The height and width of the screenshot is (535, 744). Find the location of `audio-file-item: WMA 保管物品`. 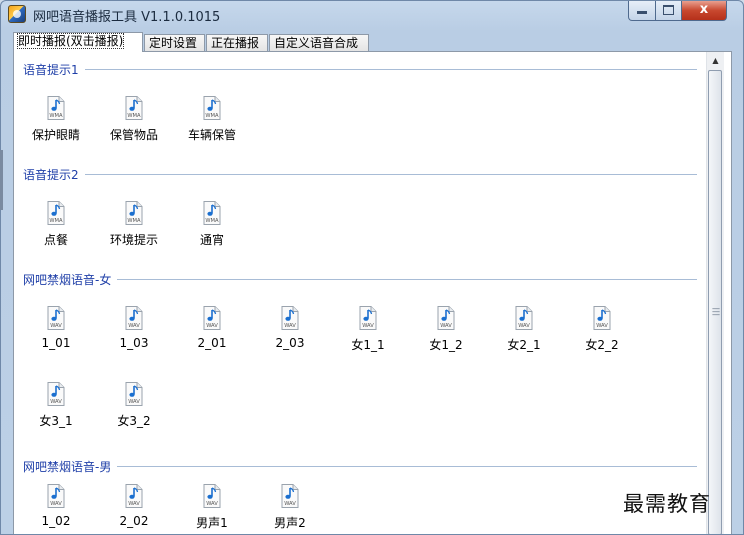

audio-file-item: WMA 保管物品 is located at coordinates (134, 122).